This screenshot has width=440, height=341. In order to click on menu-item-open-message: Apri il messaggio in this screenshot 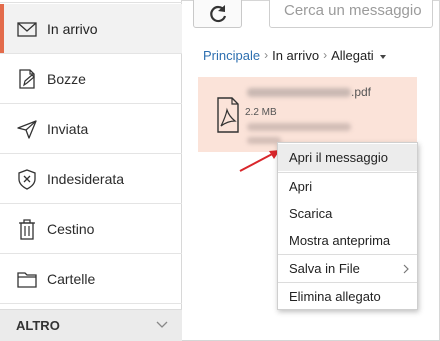, I will do `click(347, 157)`.